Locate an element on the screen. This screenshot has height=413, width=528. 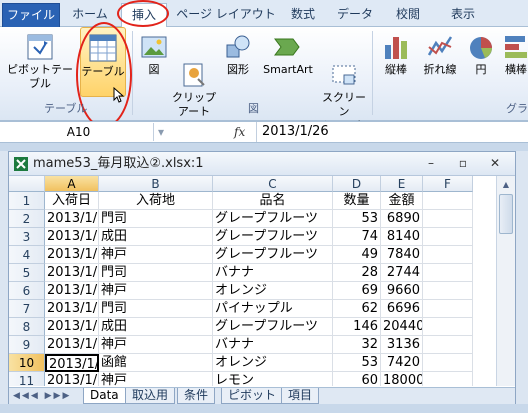
sheet-nav-arrows-icon: ◀◀◀ ▶▶▶ is located at coordinates (46, 396).